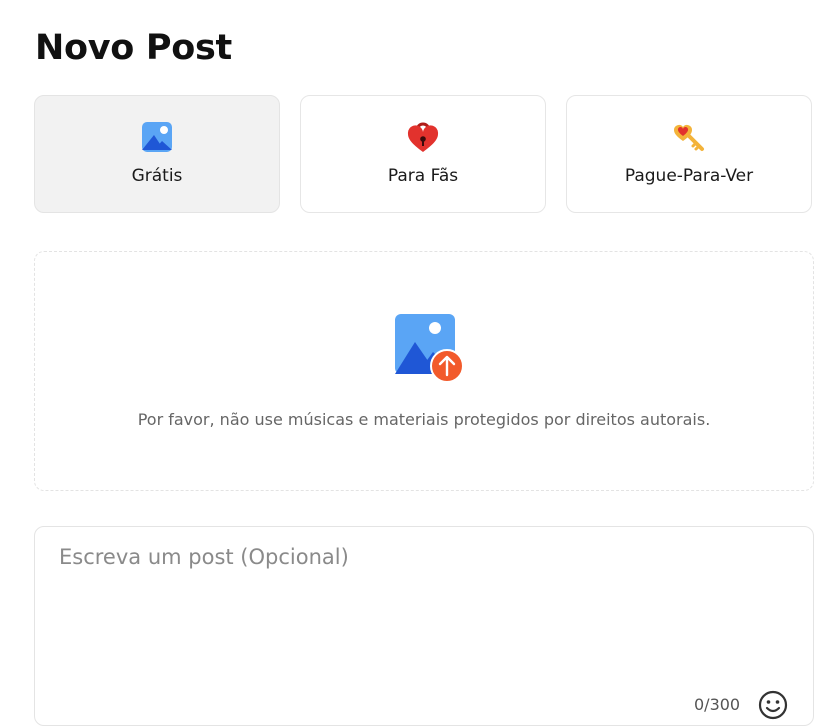 The width and height of the screenshot is (839, 726). What do you see at coordinates (429, 348) in the screenshot?
I see `image-upload-icon` at bounding box center [429, 348].